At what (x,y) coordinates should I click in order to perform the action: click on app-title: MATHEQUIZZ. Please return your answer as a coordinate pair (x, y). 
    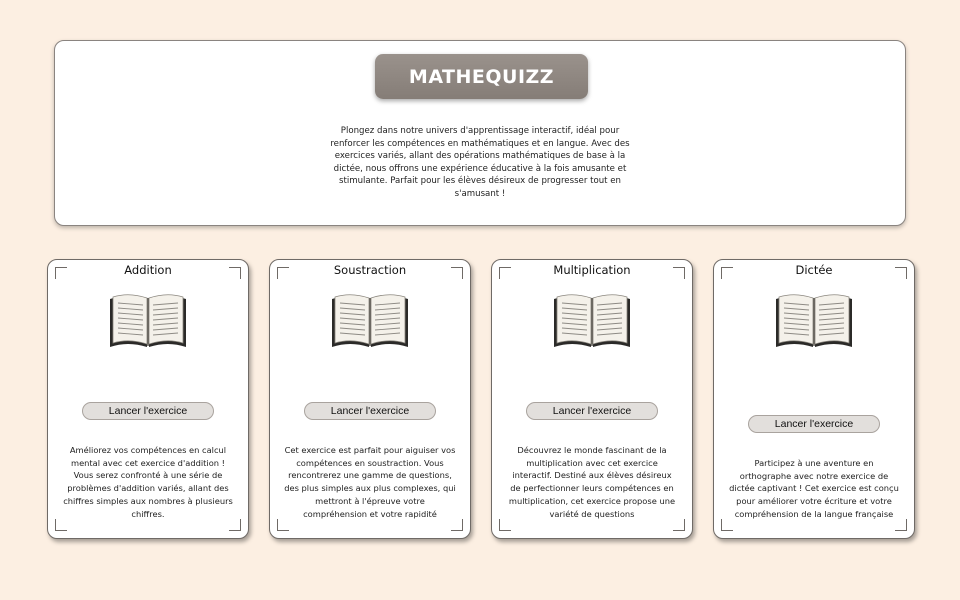
    Looking at the image, I should click on (481, 76).